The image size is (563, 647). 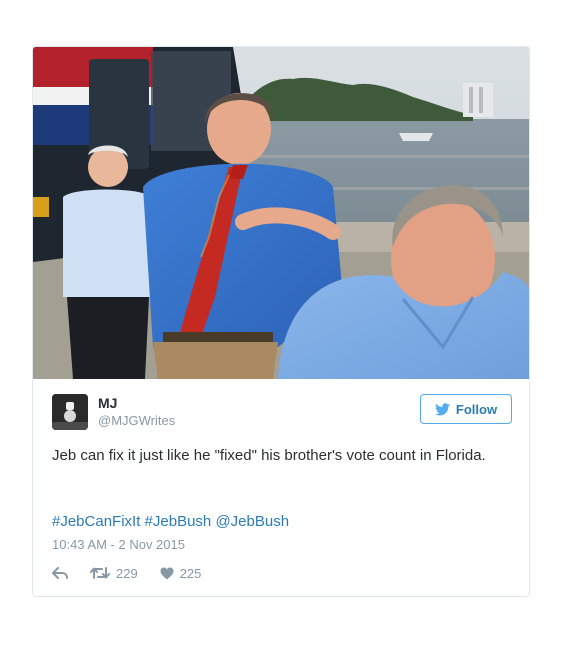 What do you see at coordinates (167, 573) in the screenshot?
I see `heart-icon` at bounding box center [167, 573].